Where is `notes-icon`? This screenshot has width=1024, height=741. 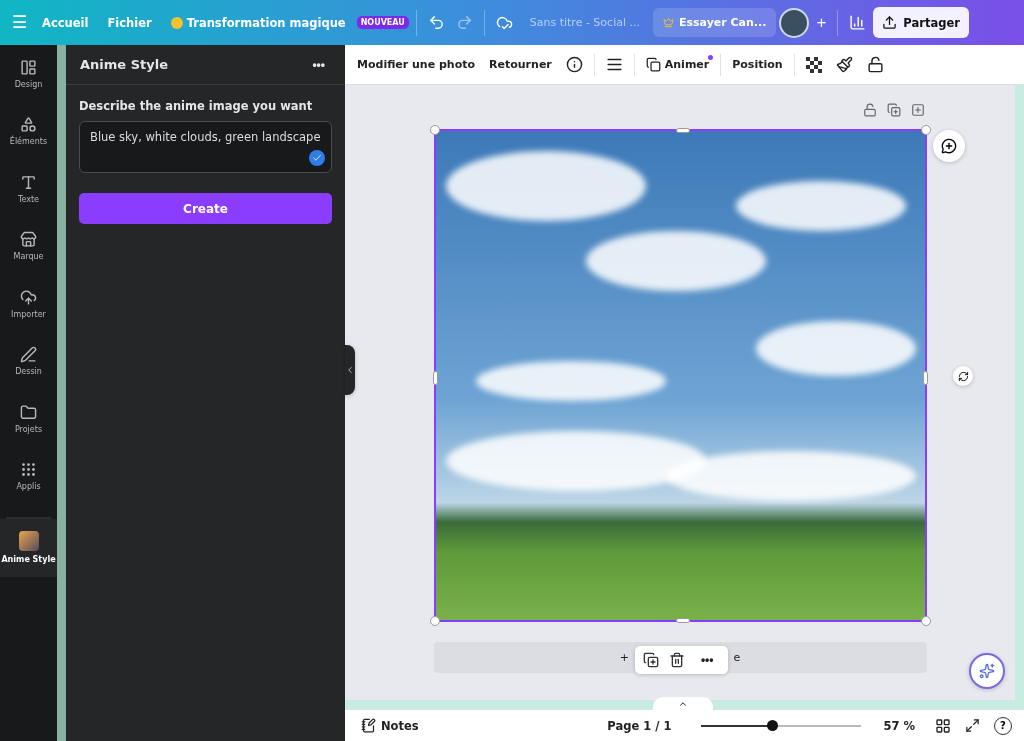 notes-icon is located at coordinates (368, 725).